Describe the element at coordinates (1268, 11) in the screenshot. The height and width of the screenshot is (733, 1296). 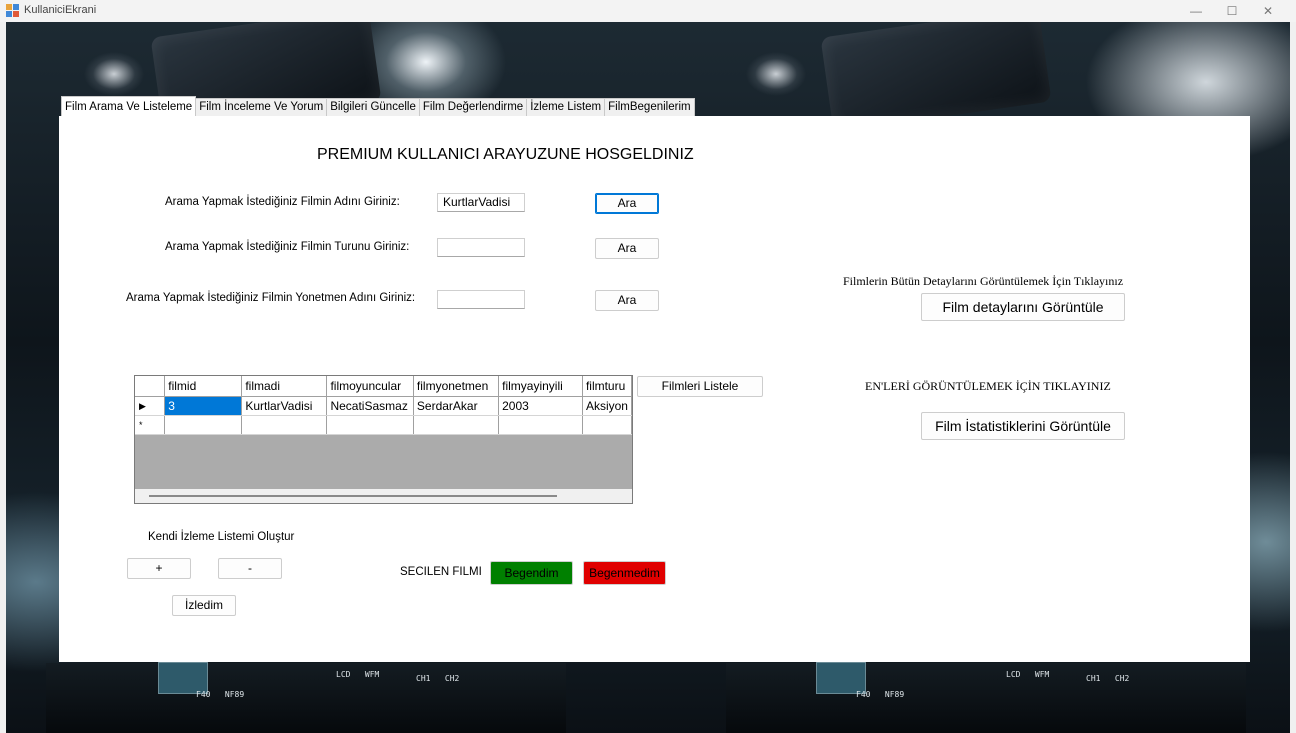
I see `close-button: ✕` at that location.